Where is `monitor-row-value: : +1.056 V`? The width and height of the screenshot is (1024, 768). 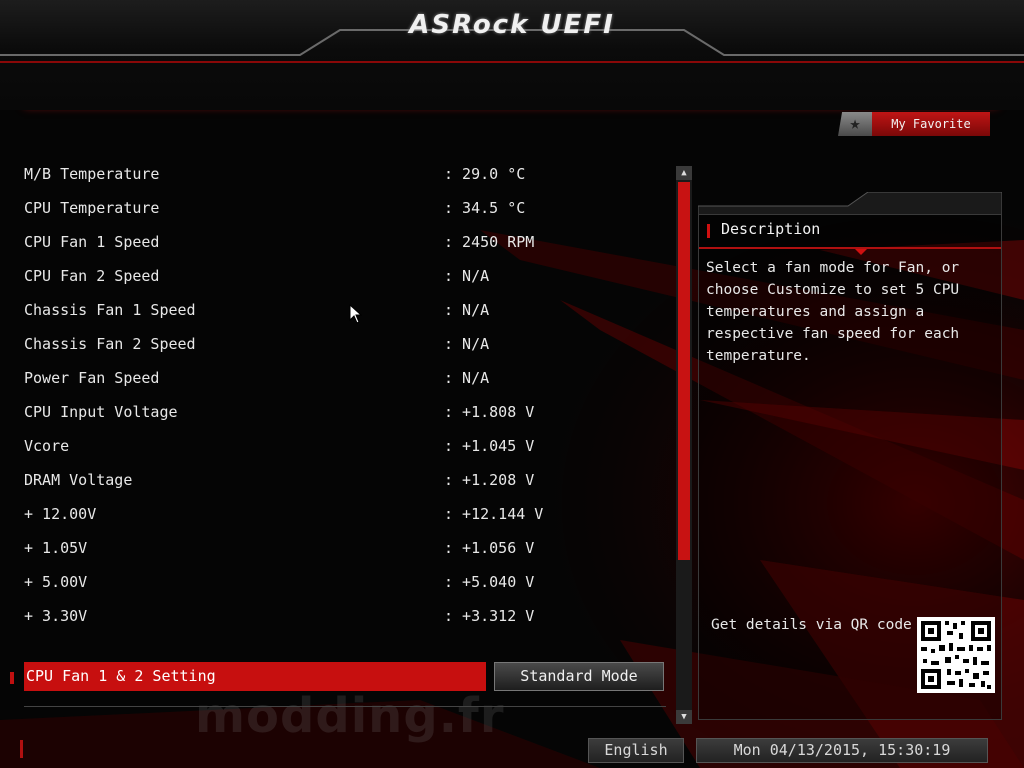
monitor-row-value: : +1.056 V is located at coordinates (489, 548).